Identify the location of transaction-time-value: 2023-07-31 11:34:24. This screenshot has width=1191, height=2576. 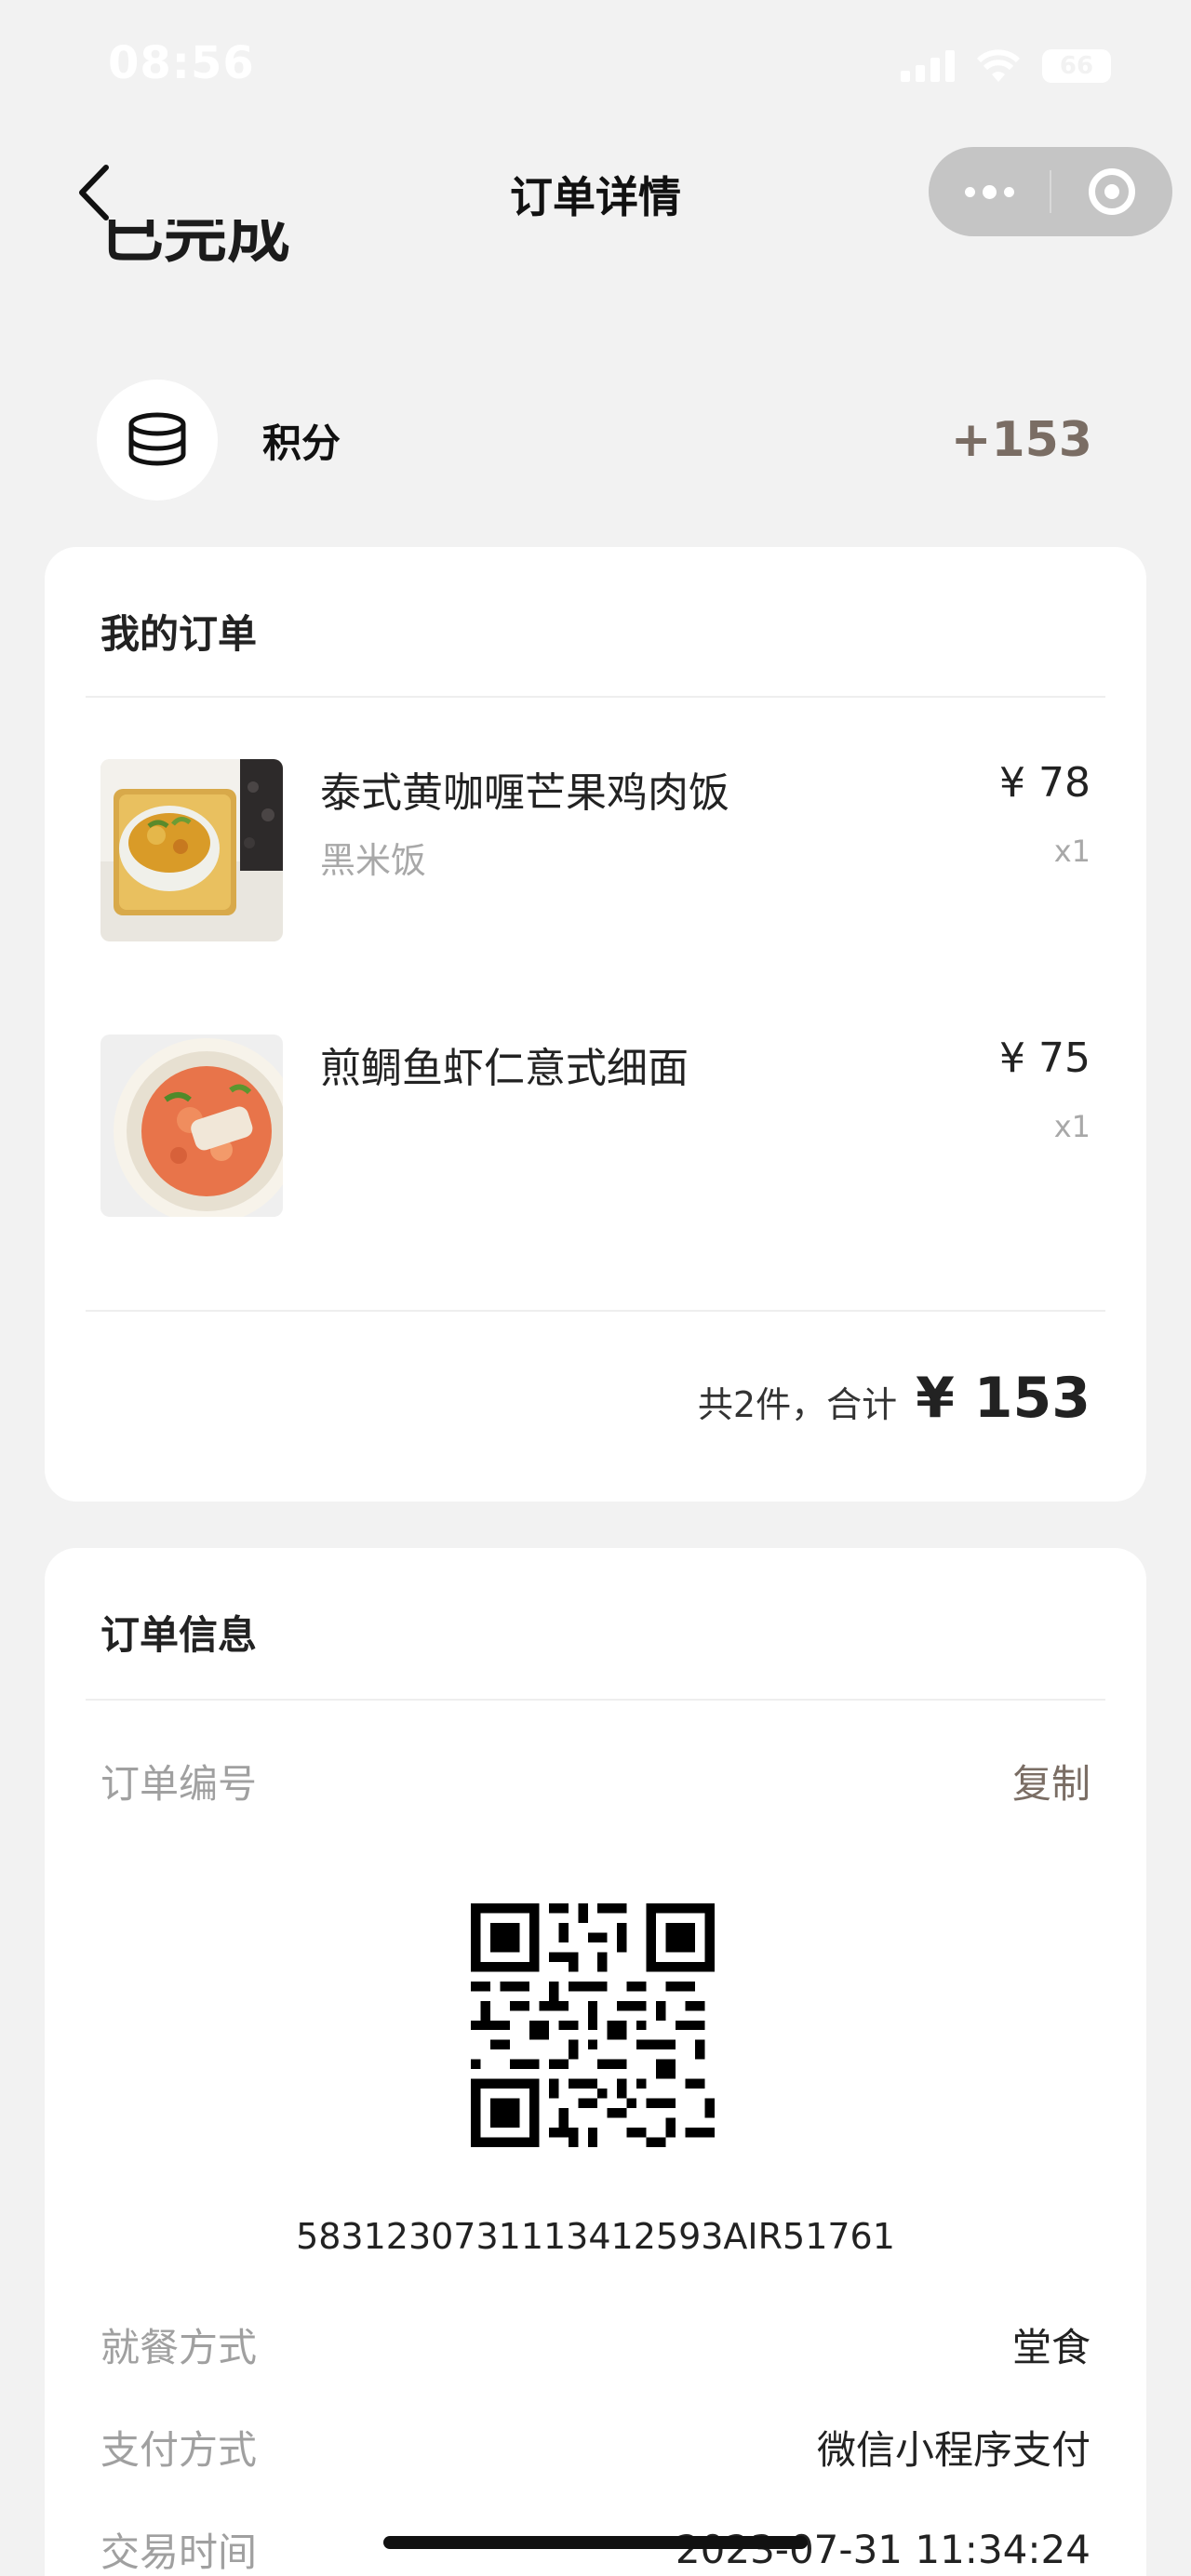
(883, 2549).